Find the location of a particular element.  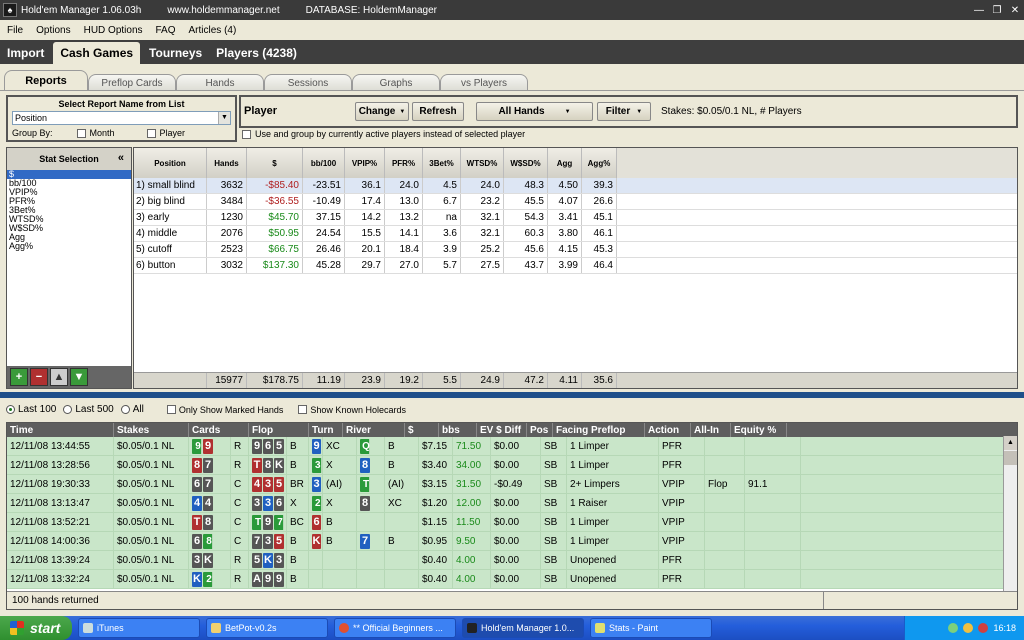

col-stakes: Stakes is located at coordinates (151, 430).